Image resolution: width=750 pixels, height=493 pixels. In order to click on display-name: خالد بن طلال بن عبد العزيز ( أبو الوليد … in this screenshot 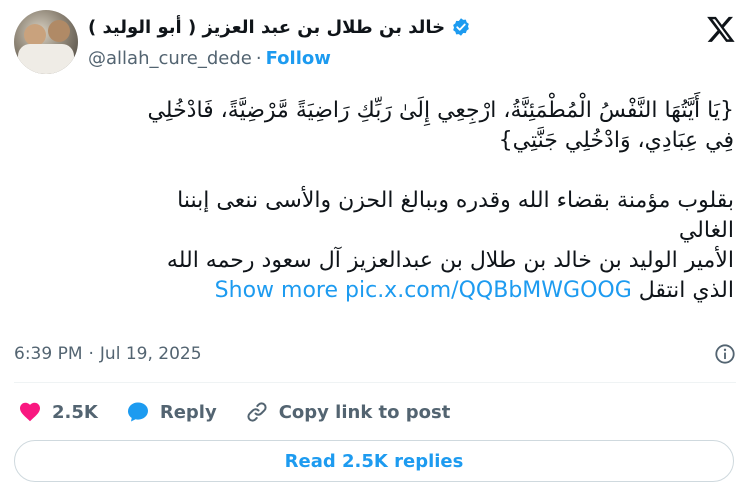, I will do `click(266, 27)`.